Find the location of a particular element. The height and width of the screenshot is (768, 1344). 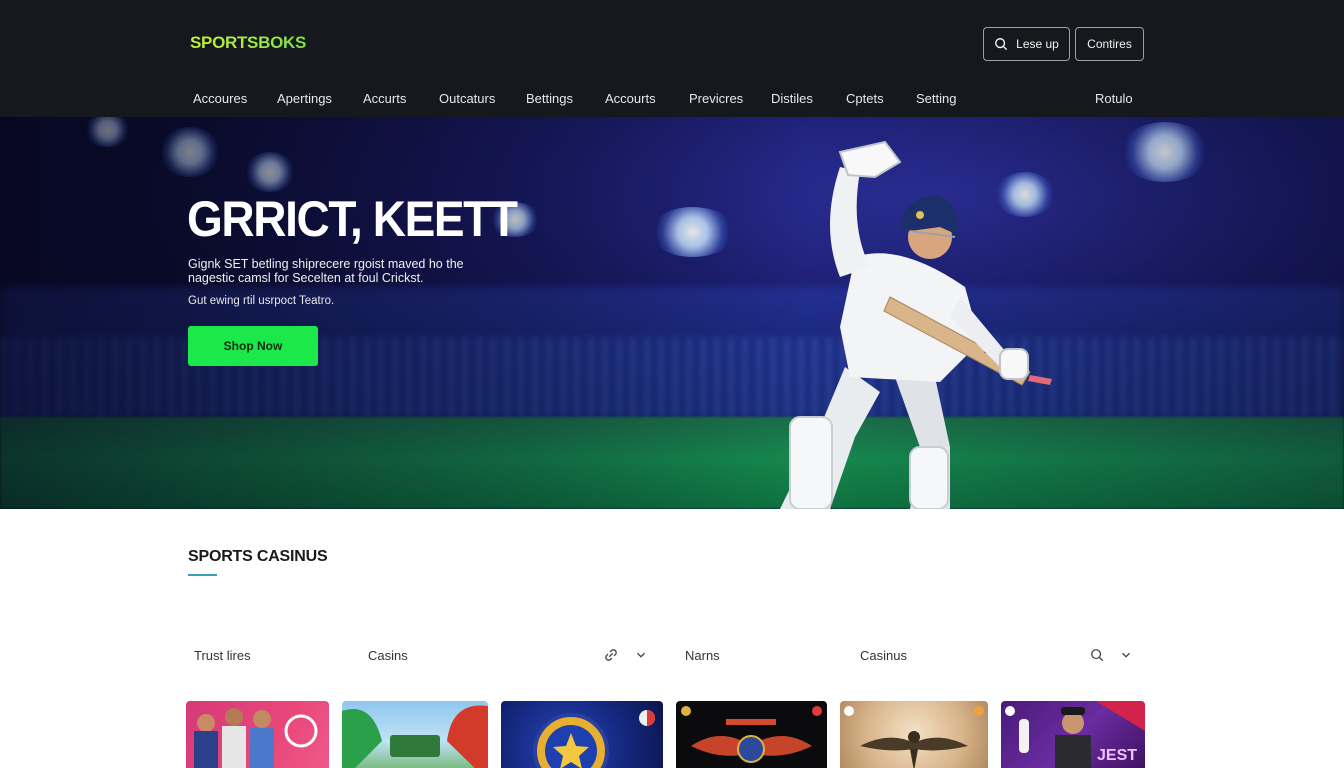

site-logo: SPORTSBOKS is located at coordinates (248, 43).